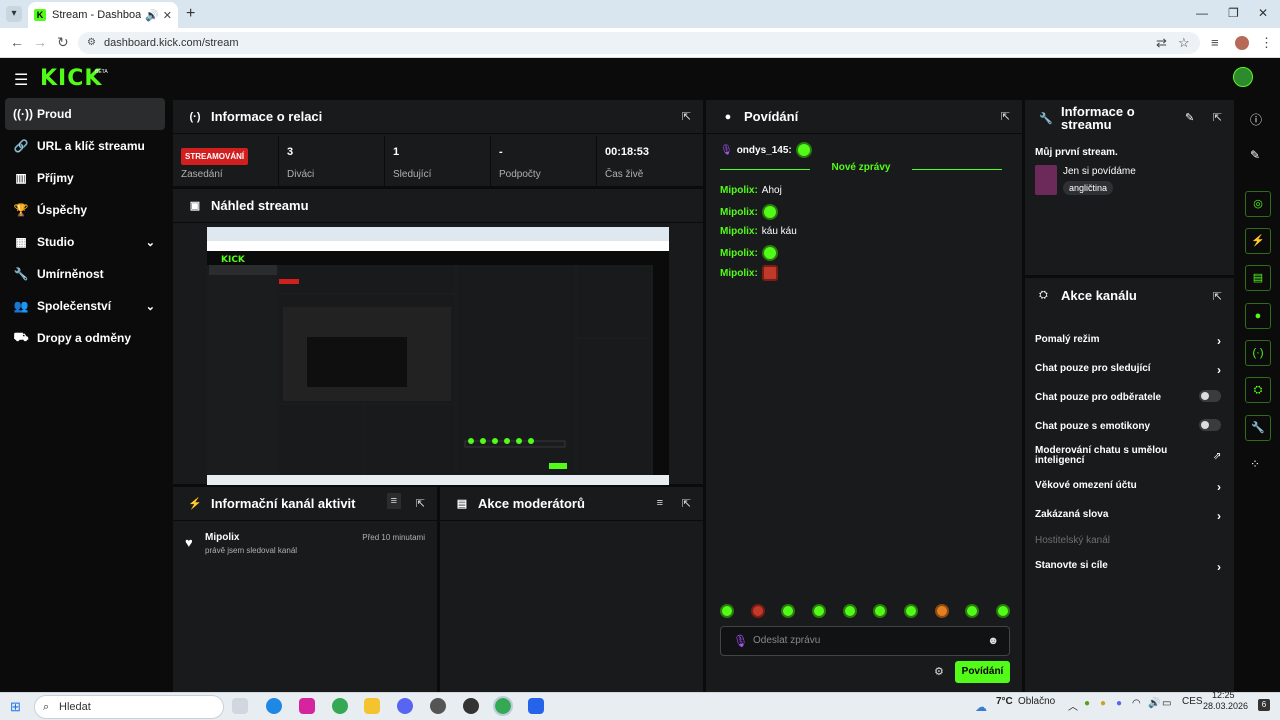 Image resolution: width=1280 pixels, height=720 pixels. Describe the element at coordinates (1233, 13) in the screenshot. I see `restore-icon: ❐` at that location.